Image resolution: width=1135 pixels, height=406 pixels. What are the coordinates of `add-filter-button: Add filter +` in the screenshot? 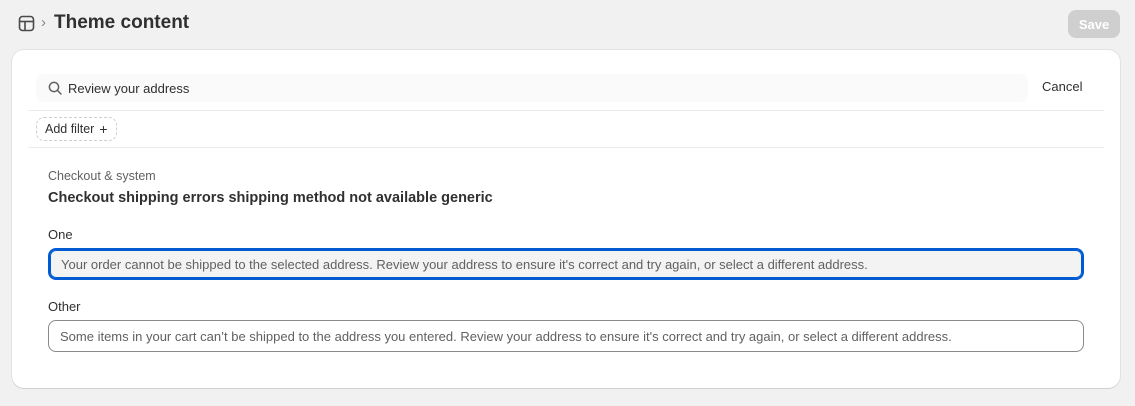 It's located at (76, 129).